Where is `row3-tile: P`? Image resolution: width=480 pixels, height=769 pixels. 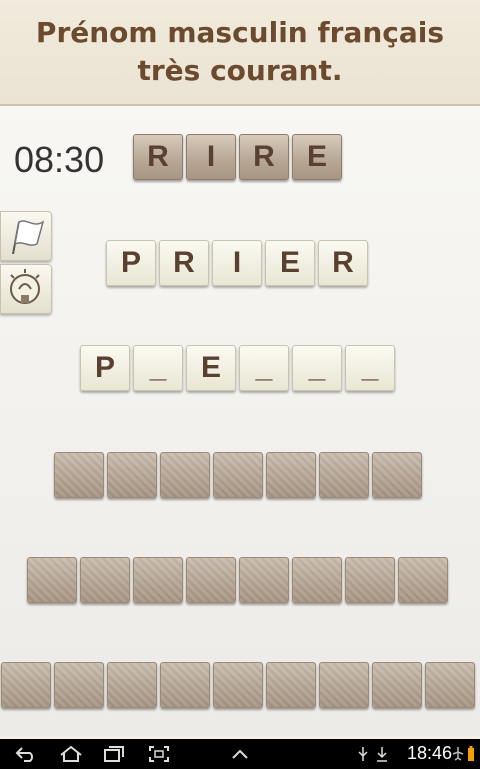
row3-tile: P is located at coordinates (105, 368).